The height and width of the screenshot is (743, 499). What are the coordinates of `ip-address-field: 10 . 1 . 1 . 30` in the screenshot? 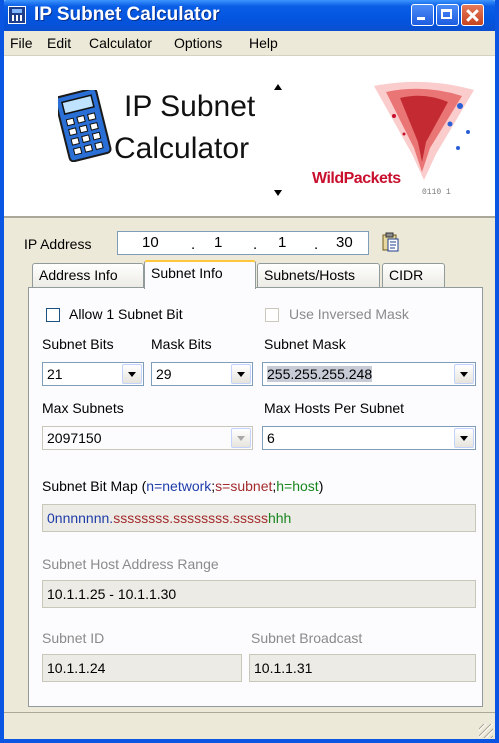 It's located at (243, 243).